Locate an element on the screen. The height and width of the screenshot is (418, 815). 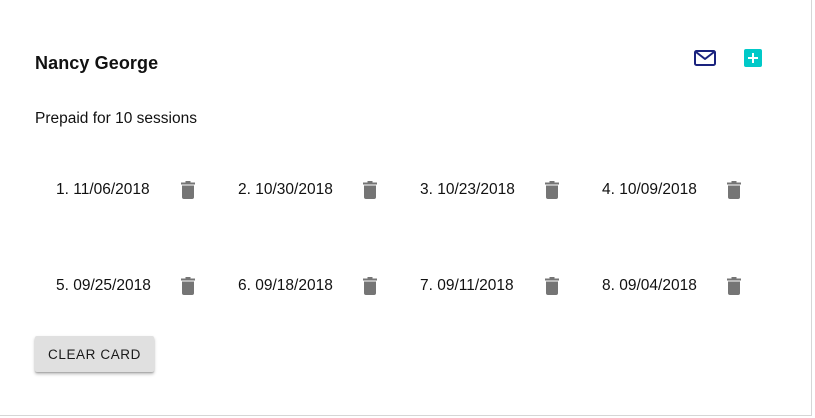
session-date: 6. 09/18/2018 is located at coordinates (285, 285).